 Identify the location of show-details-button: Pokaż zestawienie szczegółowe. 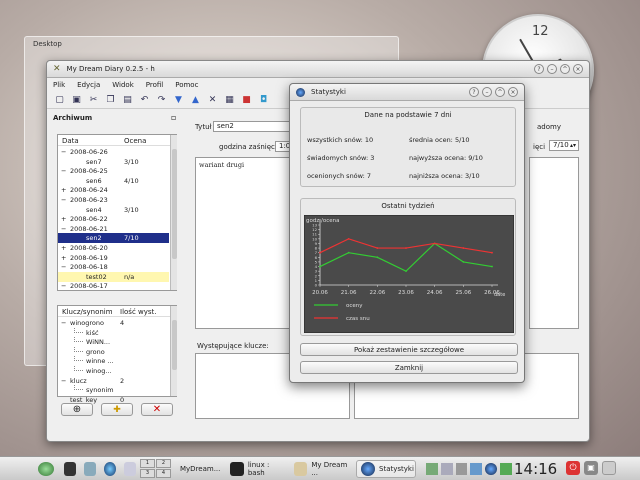
(409, 349).